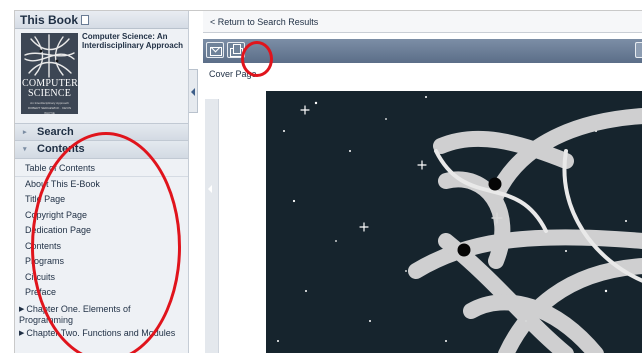 The width and height of the screenshot is (642, 353). I want to click on return-to-search-link: < Return to Search Results, so click(422, 22).